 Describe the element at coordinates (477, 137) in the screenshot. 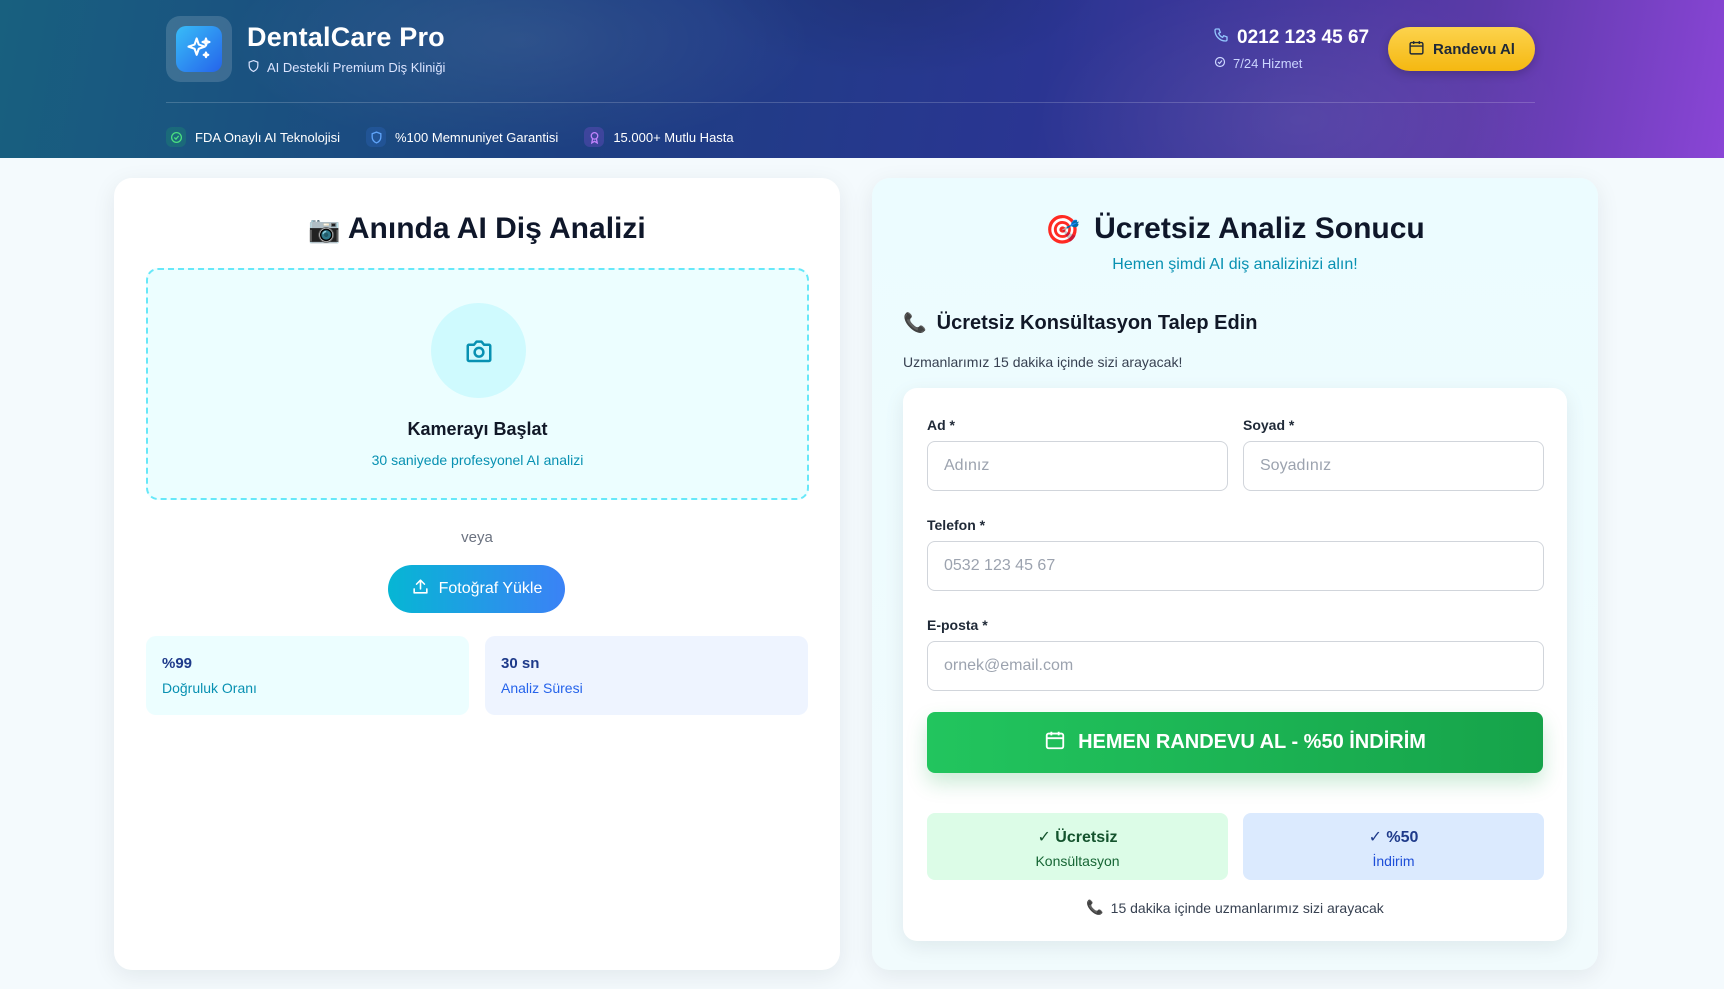

I see `badge-label: %100 Memnuniyet Garantisi` at that location.